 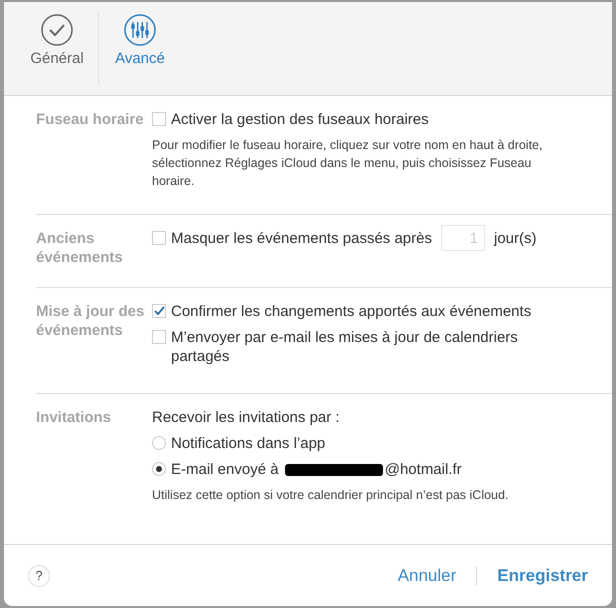 What do you see at coordinates (39, 575) in the screenshot?
I see `help-button: ?` at bounding box center [39, 575].